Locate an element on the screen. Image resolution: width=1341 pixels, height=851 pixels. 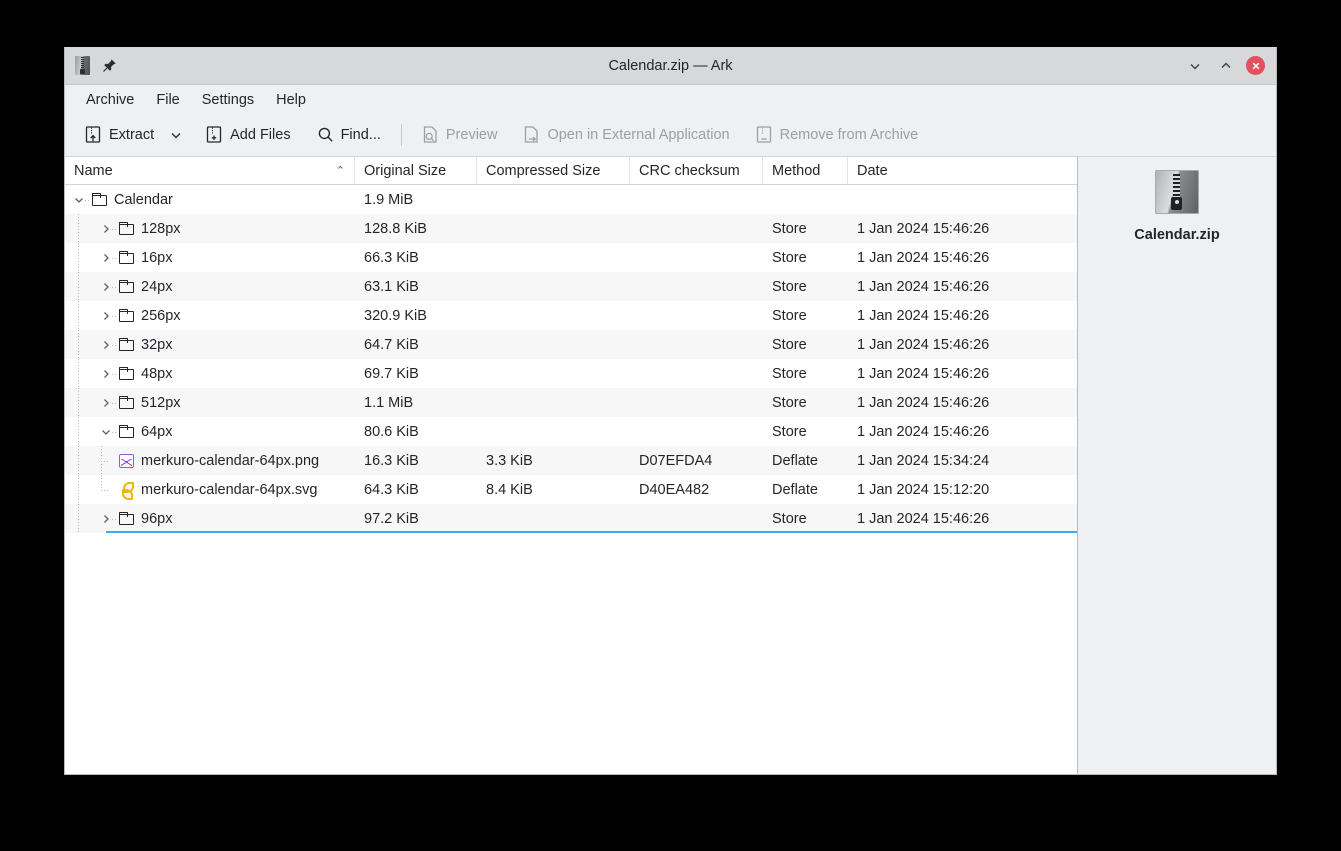
extract-dropdown-button is located at coordinates (176, 135).